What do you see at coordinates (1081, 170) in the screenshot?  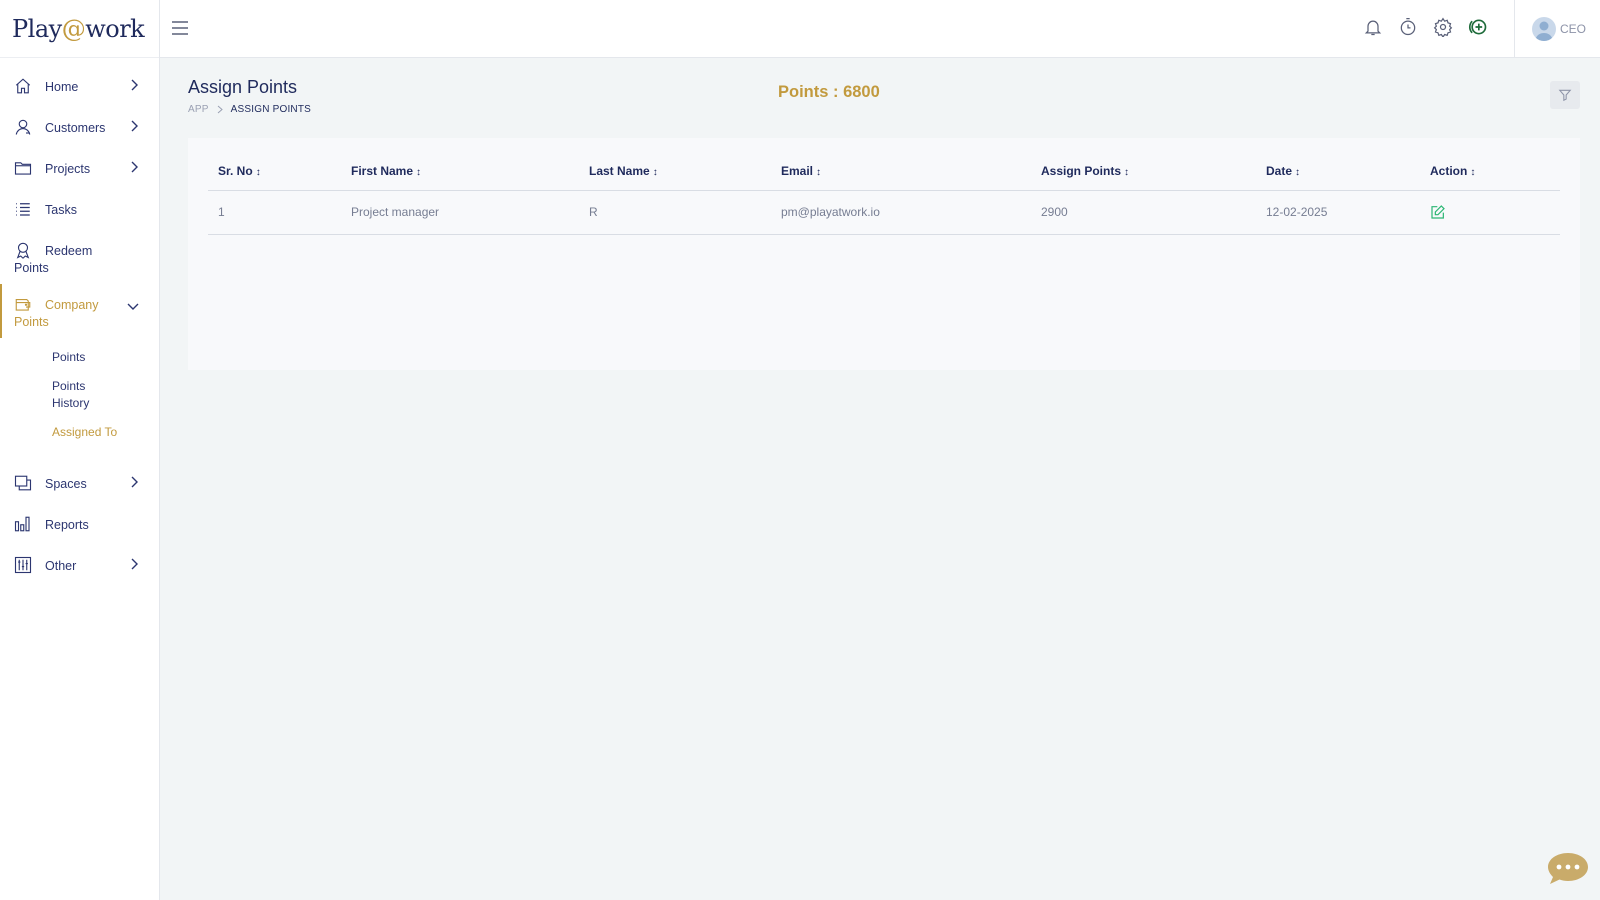 I see `column-header-label: Assign Points` at bounding box center [1081, 170].